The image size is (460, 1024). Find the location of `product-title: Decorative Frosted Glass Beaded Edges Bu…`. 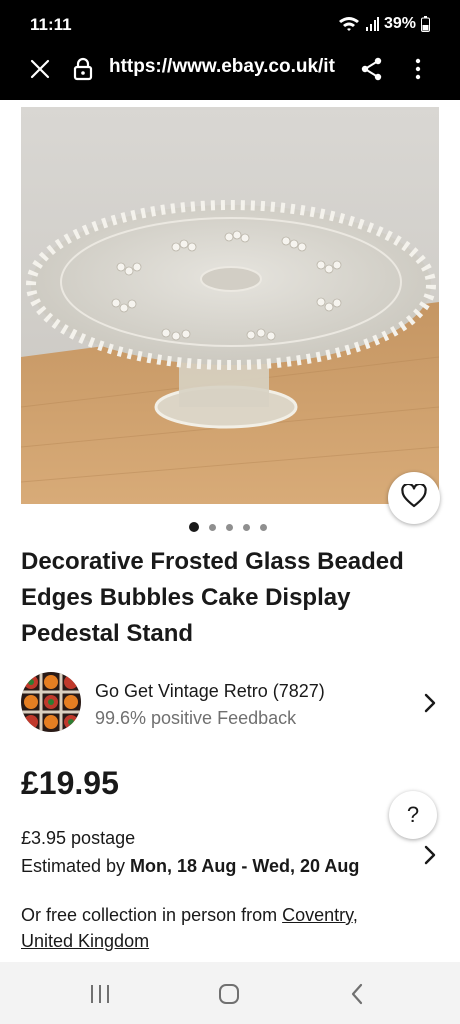

product-title: Decorative Frosted Glass Beaded Edges Bu… is located at coordinates (212, 597).